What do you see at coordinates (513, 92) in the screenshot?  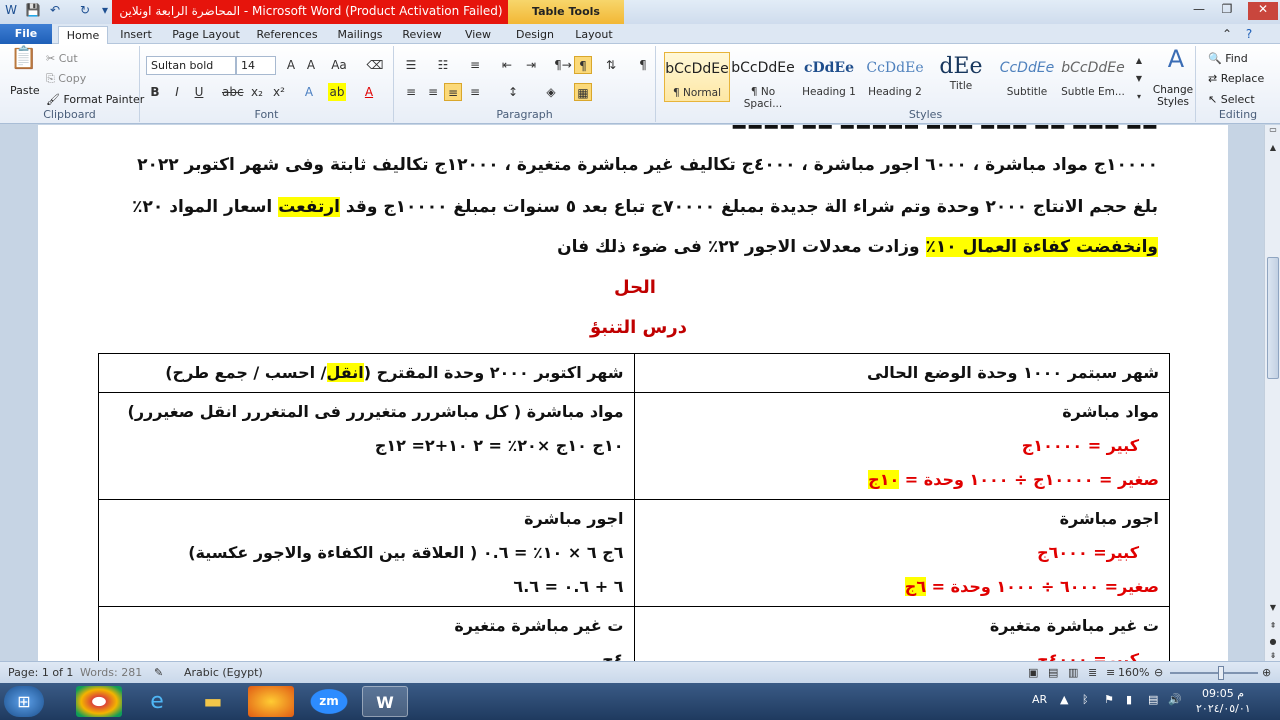 I see `line-spacing-icon: ↕` at bounding box center [513, 92].